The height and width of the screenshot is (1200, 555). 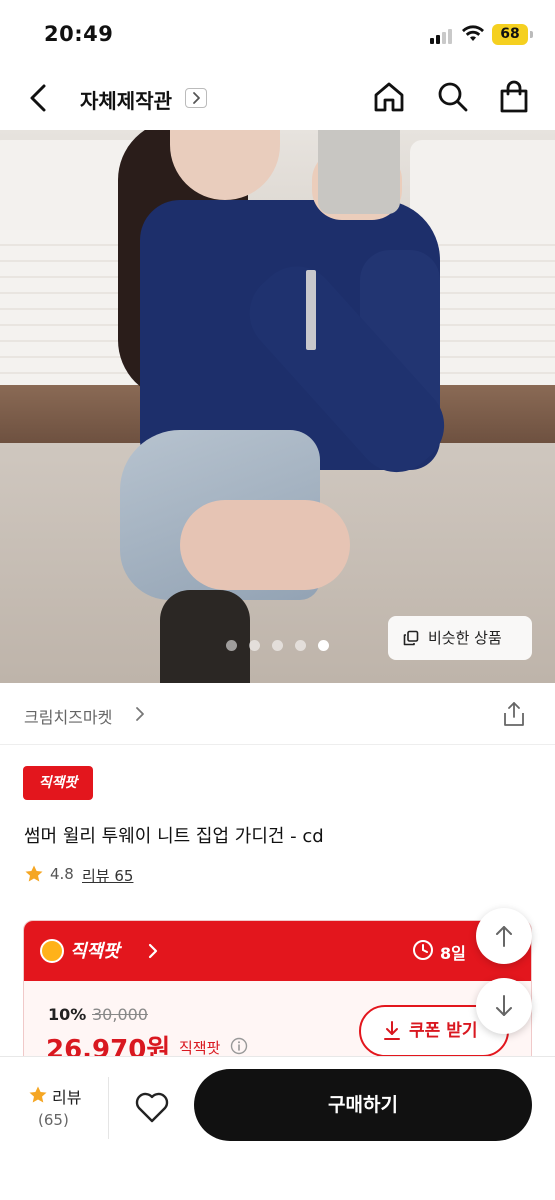 I want to click on bag-icon, so click(x=514, y=97).